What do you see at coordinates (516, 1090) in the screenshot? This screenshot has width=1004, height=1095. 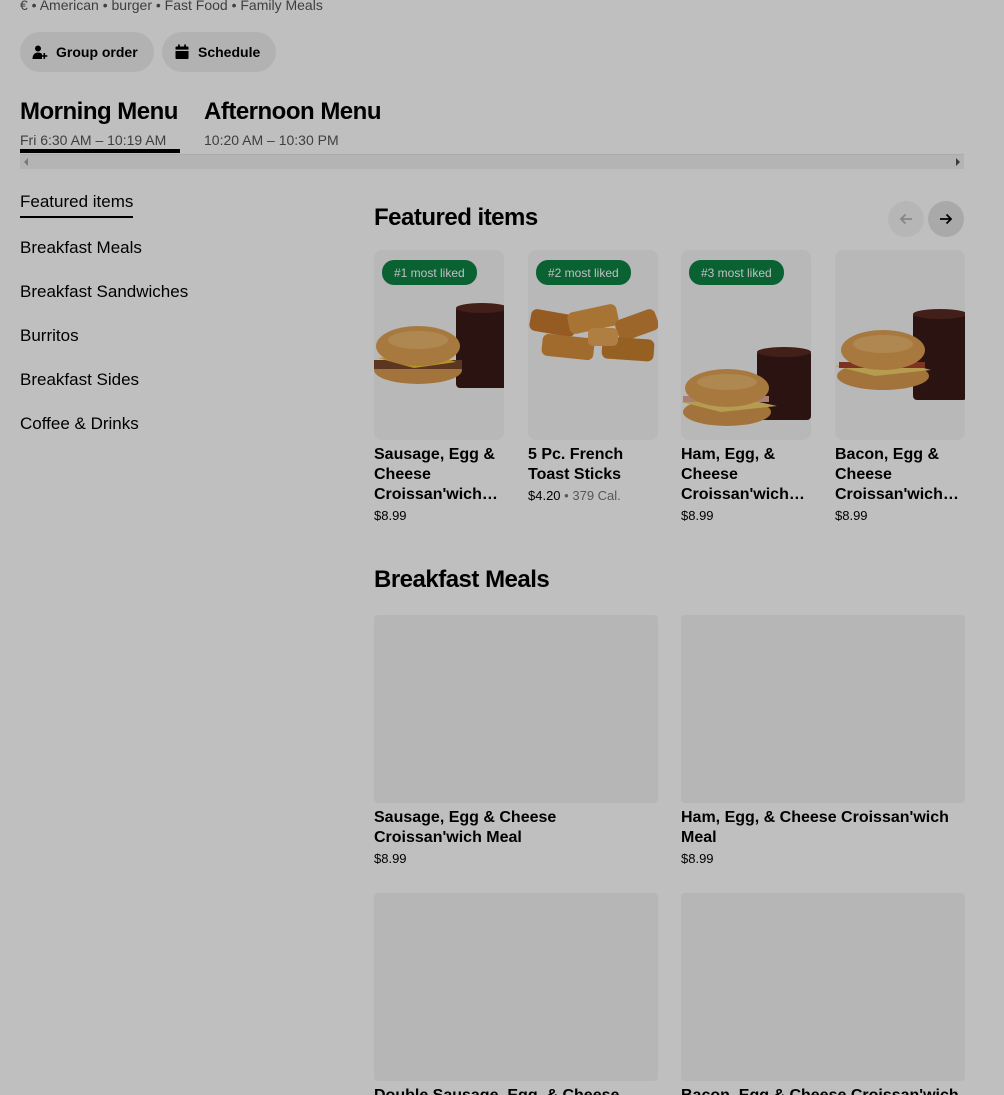 I see `item-name: Double Sausage, Egg, & Cheese` at bounding box center [516, 1090].